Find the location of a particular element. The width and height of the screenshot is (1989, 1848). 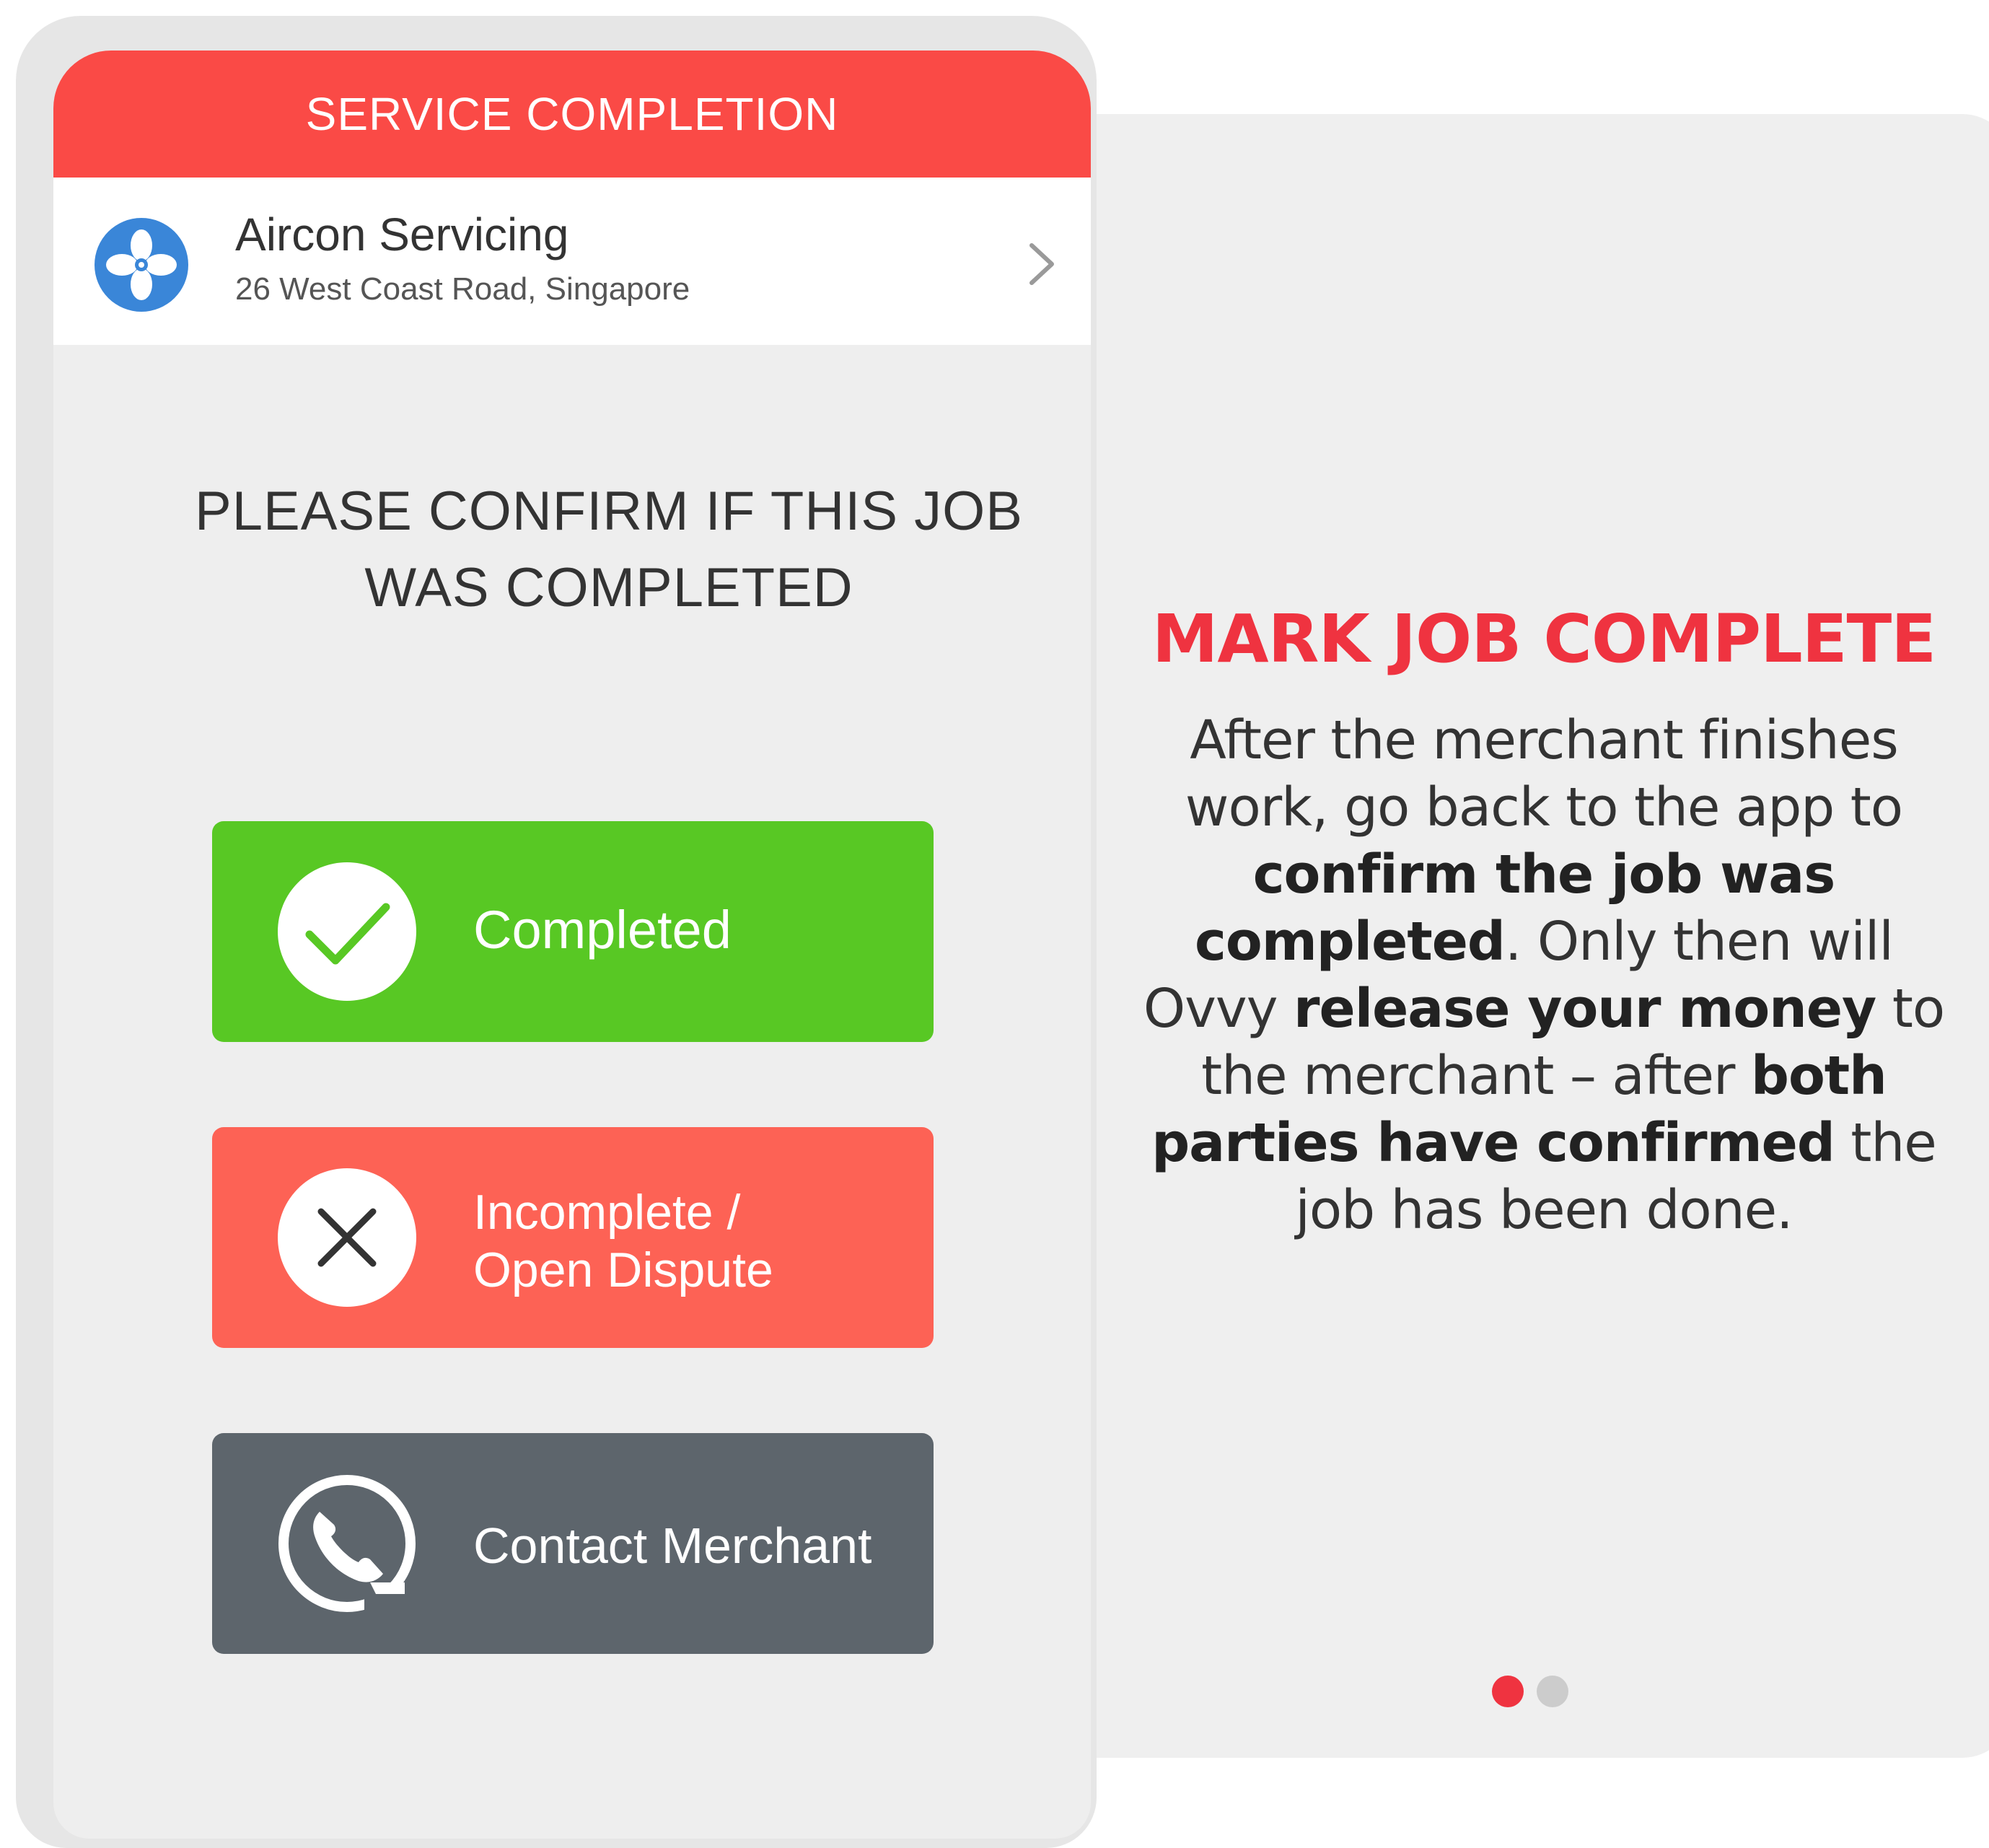

close-icon is located at coordinates (347, 1237).